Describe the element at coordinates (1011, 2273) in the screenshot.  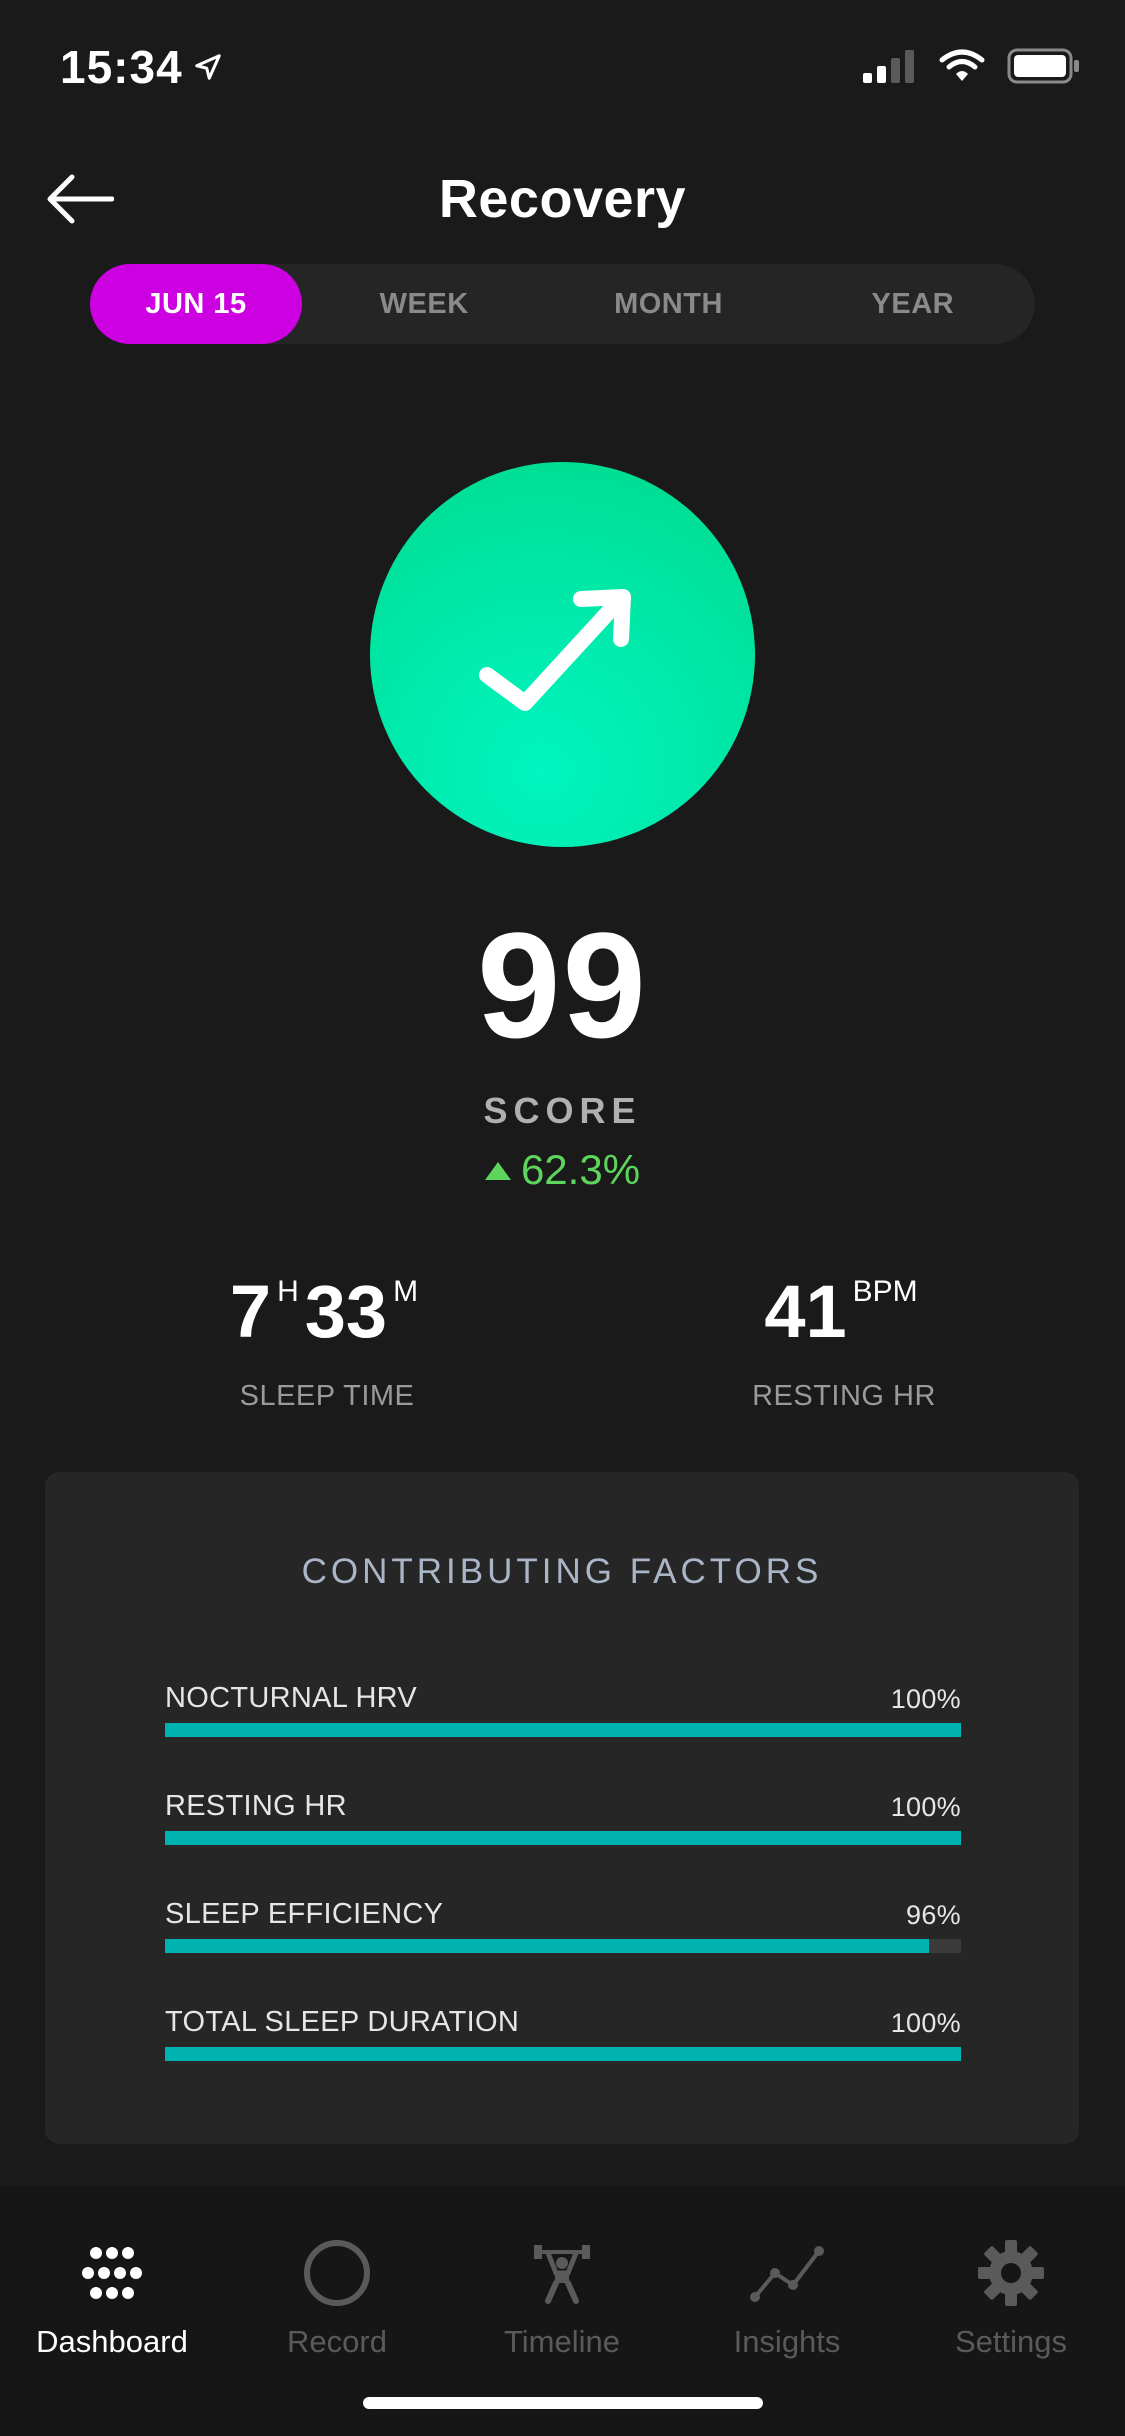
I see `gear-icon` at that location.